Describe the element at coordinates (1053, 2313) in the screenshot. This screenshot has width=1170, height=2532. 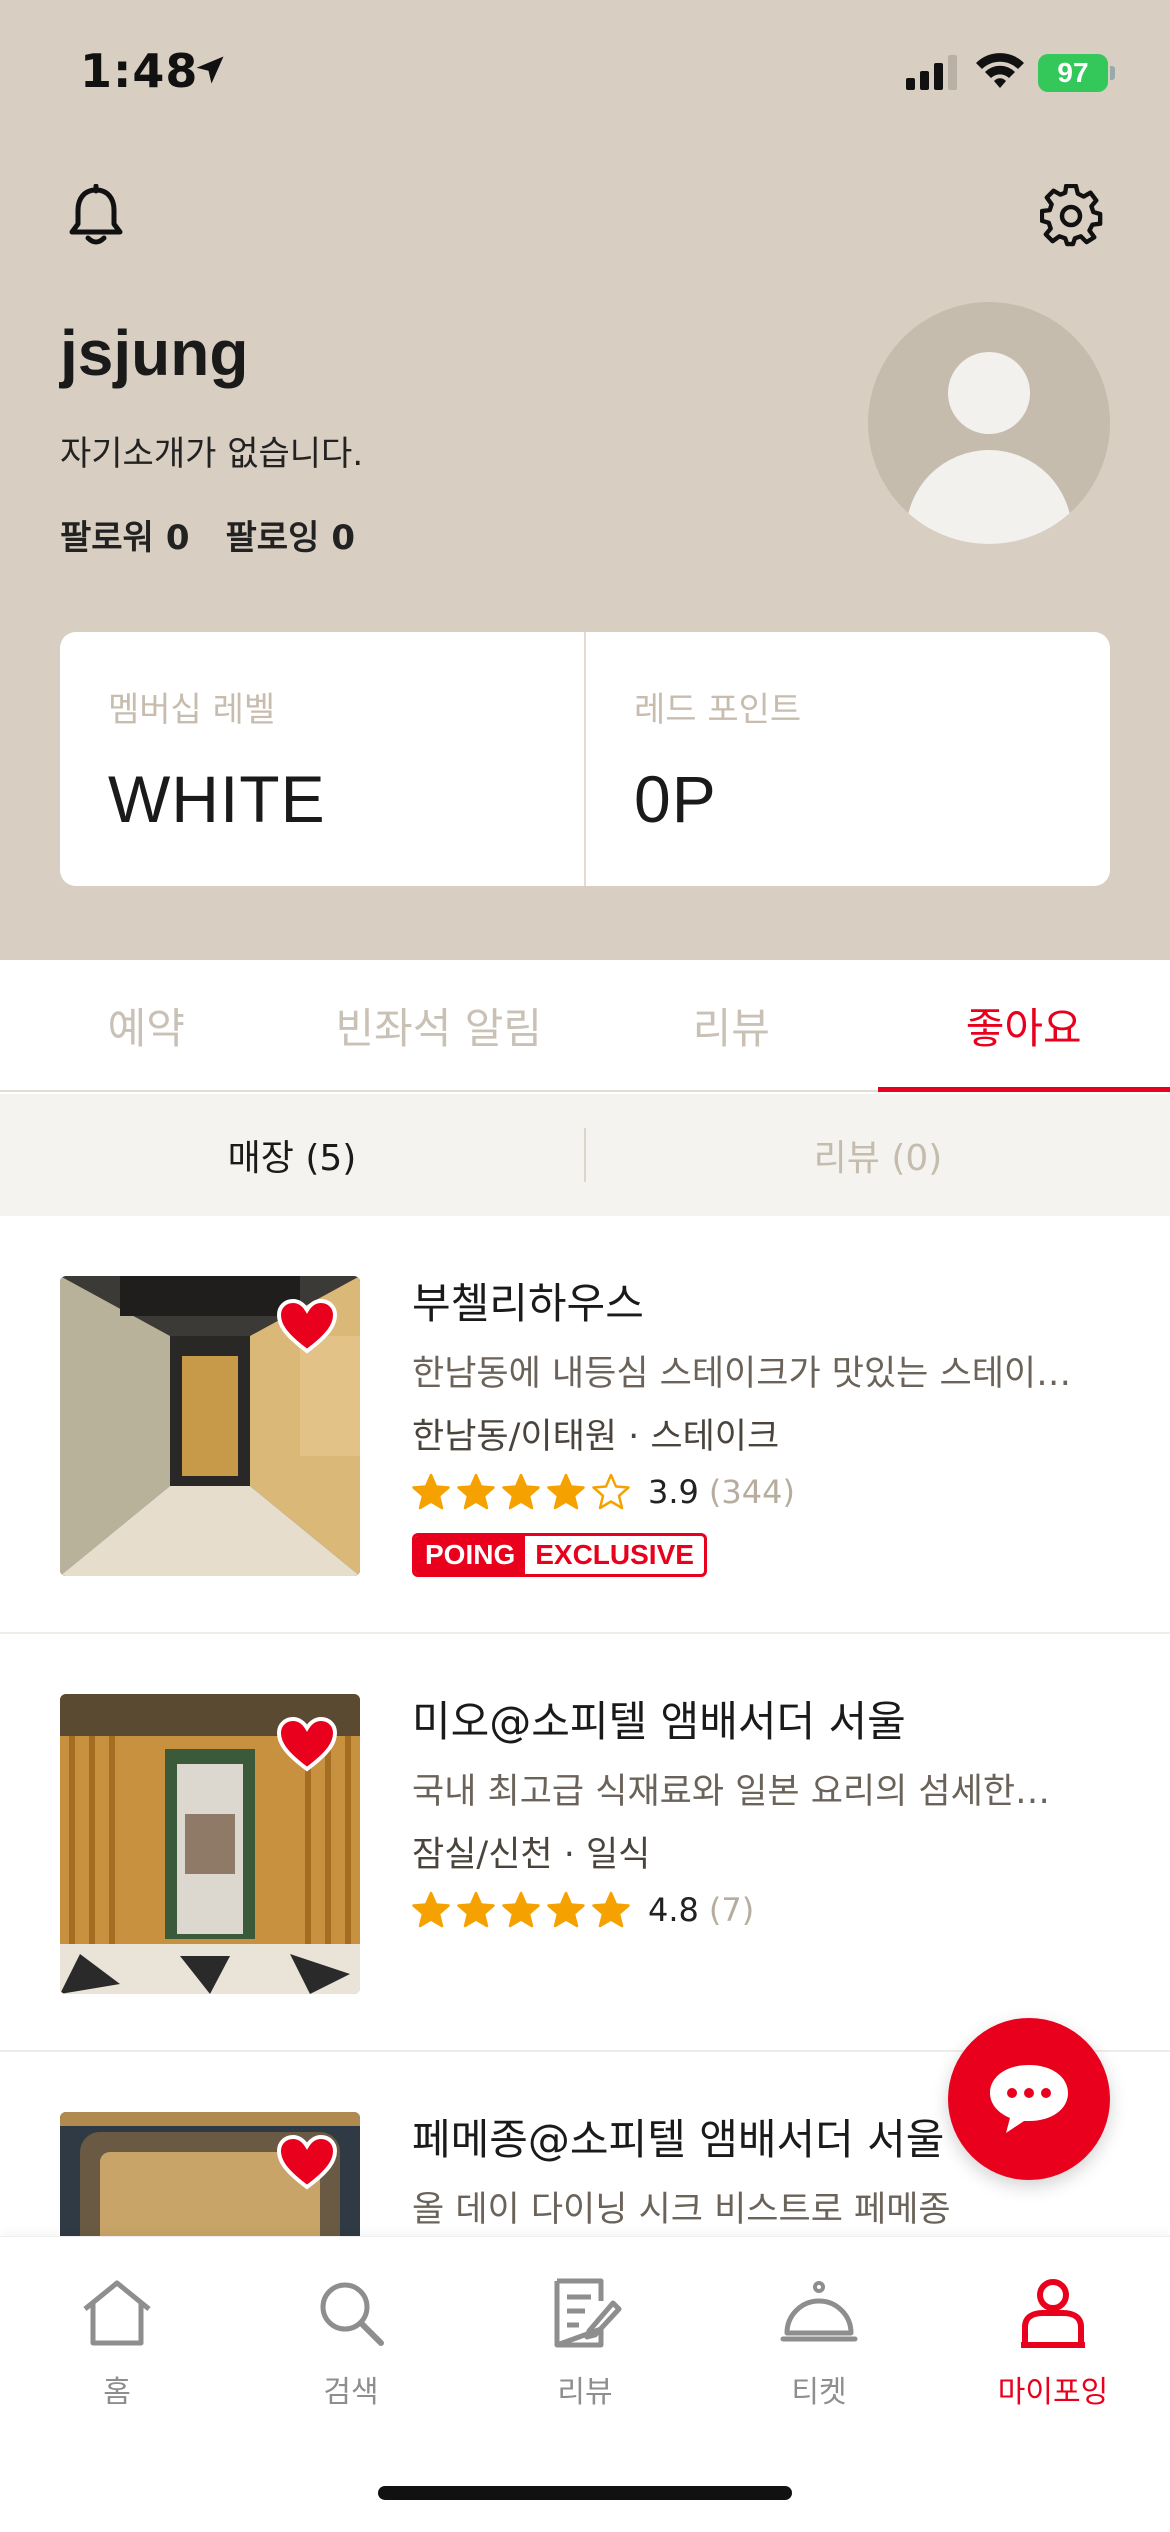
I see `profile-icon` at that location.